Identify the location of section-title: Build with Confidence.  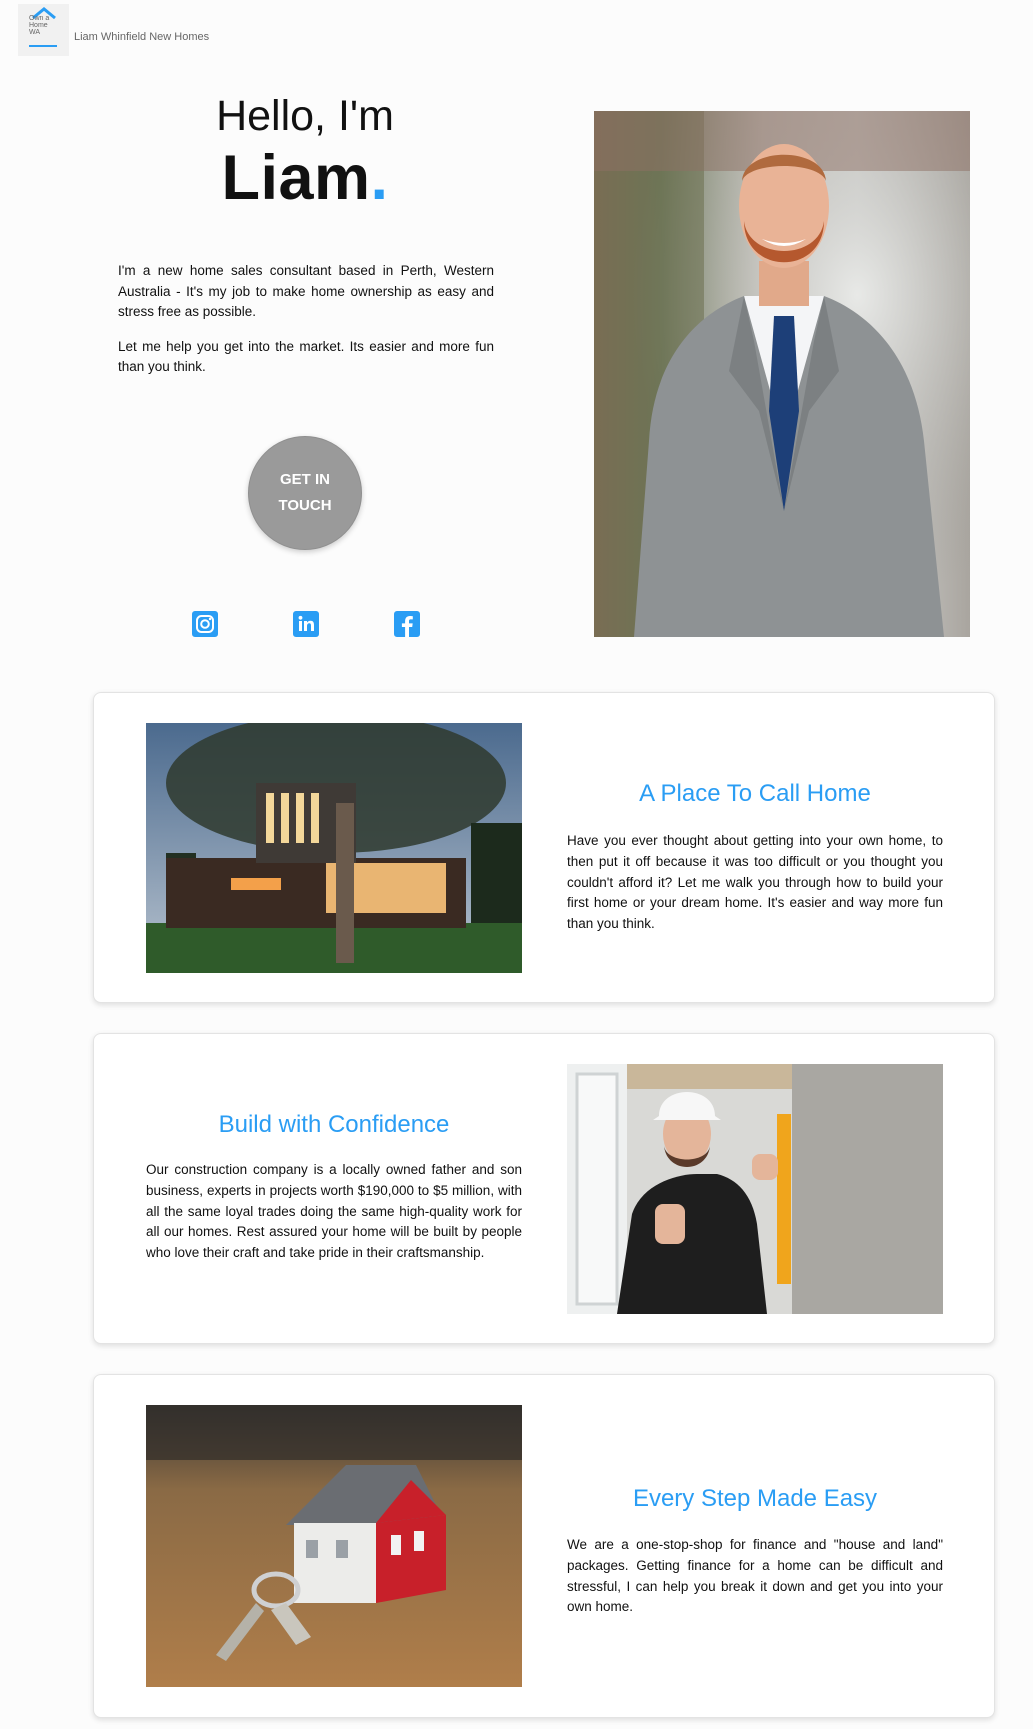
(334, 1124).